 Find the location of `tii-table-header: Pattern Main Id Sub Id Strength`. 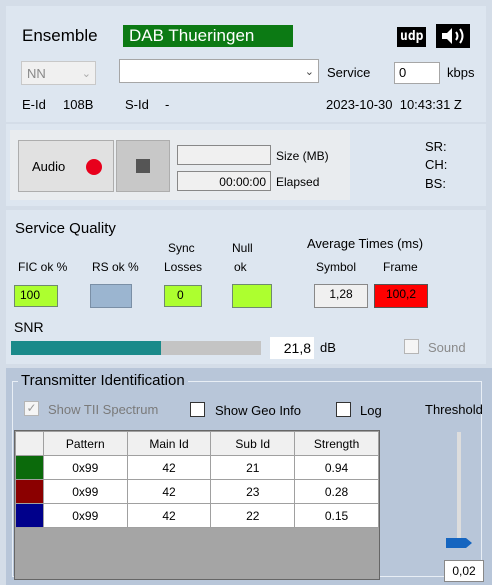

tii-table-header: Pattern Main Id Sub Id Strength is located at coordinates (197, 443).